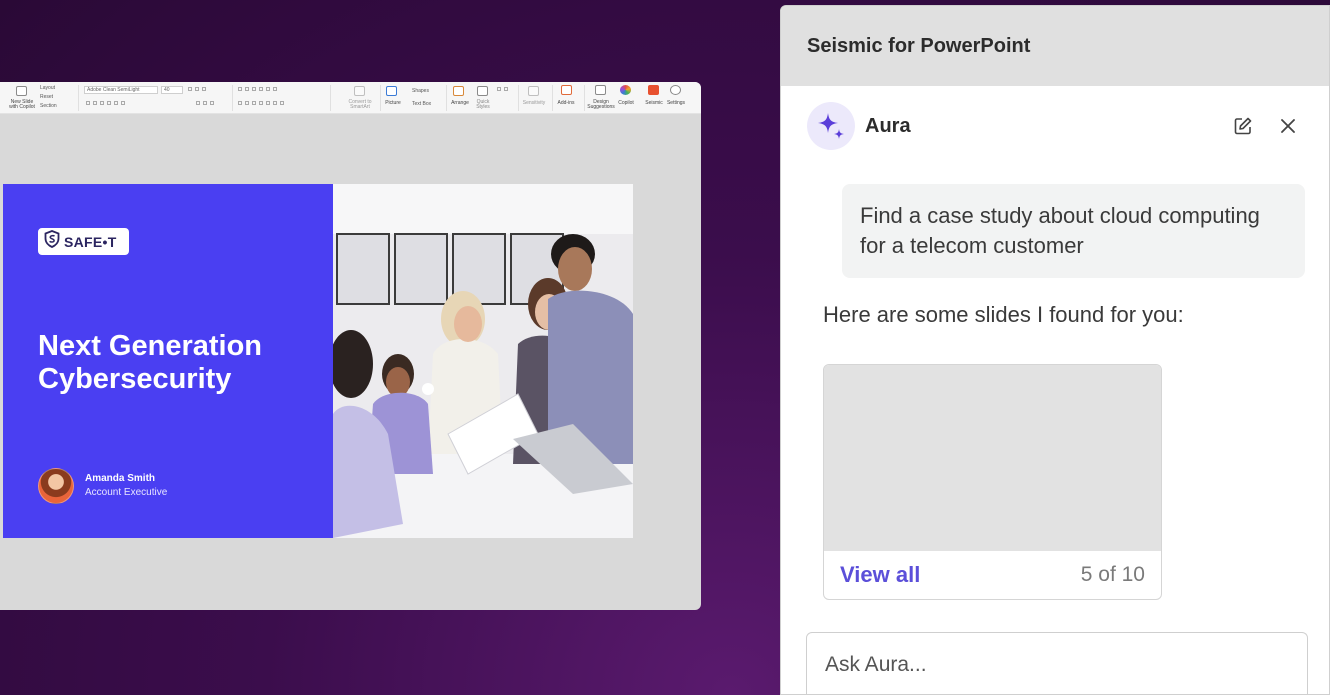 The height and width of the screenshot is (695, 1330). I want to click on avatar, so click(56, 486).